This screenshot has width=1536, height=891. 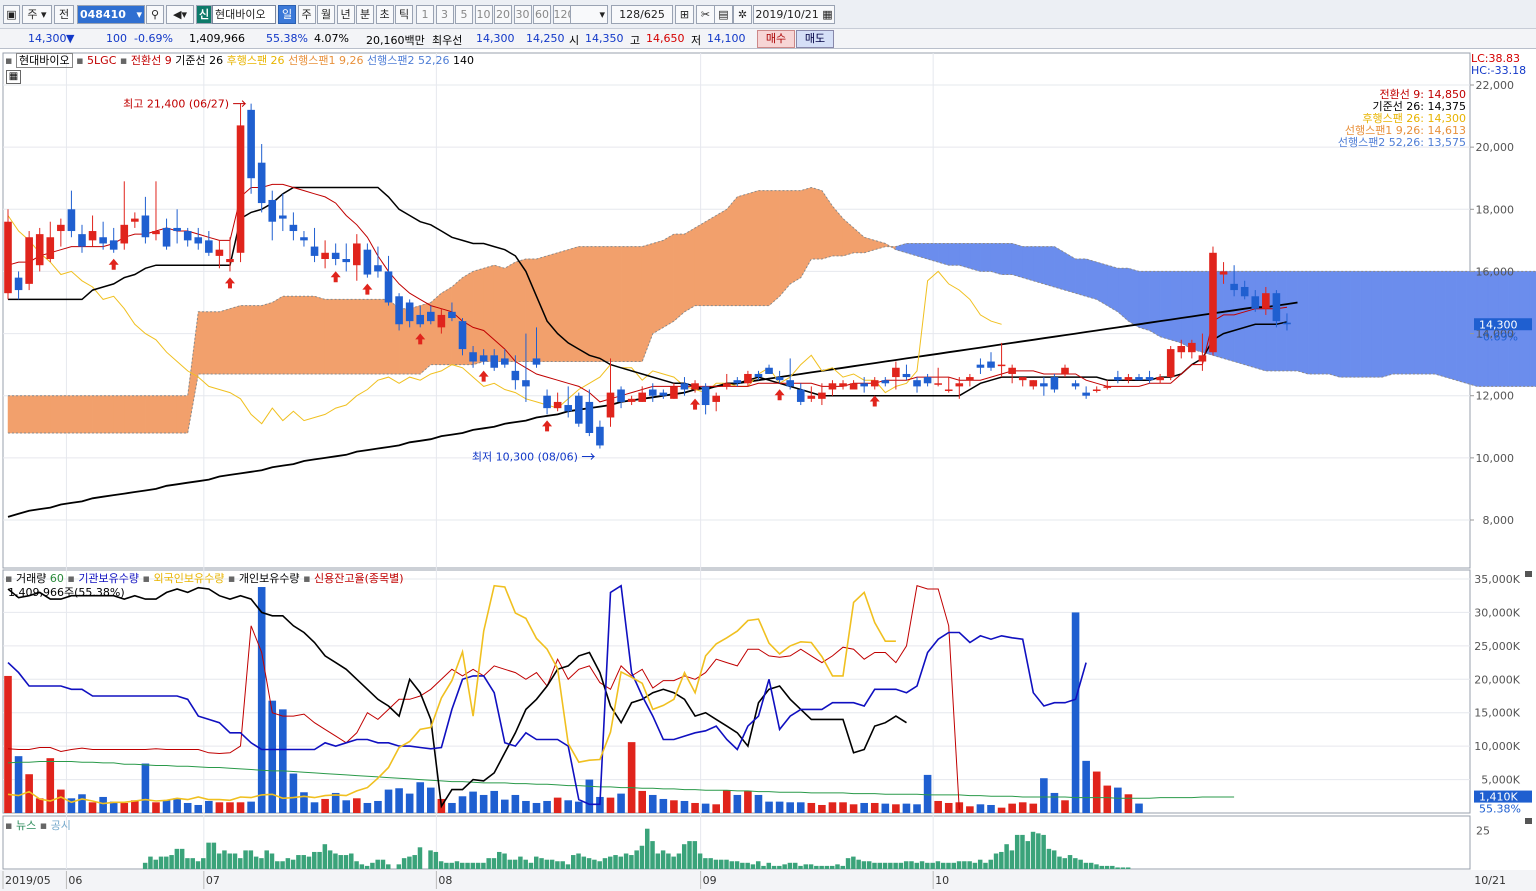 What do you see at coordinates (44, 60) in the screenshot?
I see `legend-stock-name: 현대바이오` at bounding box center [44, 60].